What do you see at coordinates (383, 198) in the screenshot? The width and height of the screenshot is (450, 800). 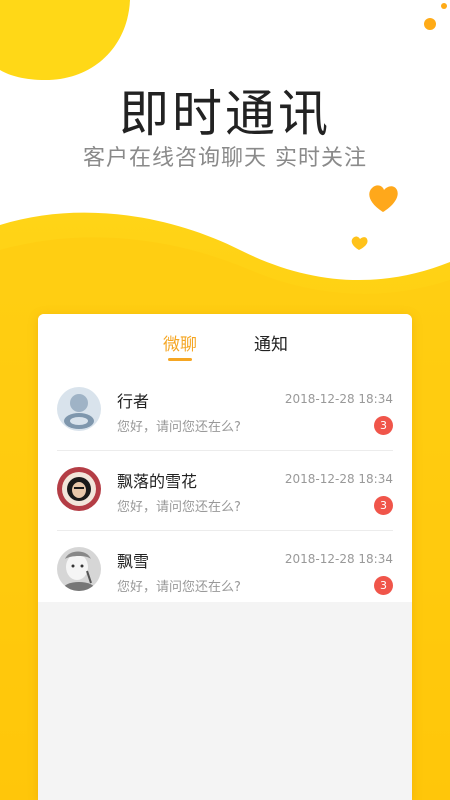 I see `heart-large-icon` at bounding box center [383, 198].